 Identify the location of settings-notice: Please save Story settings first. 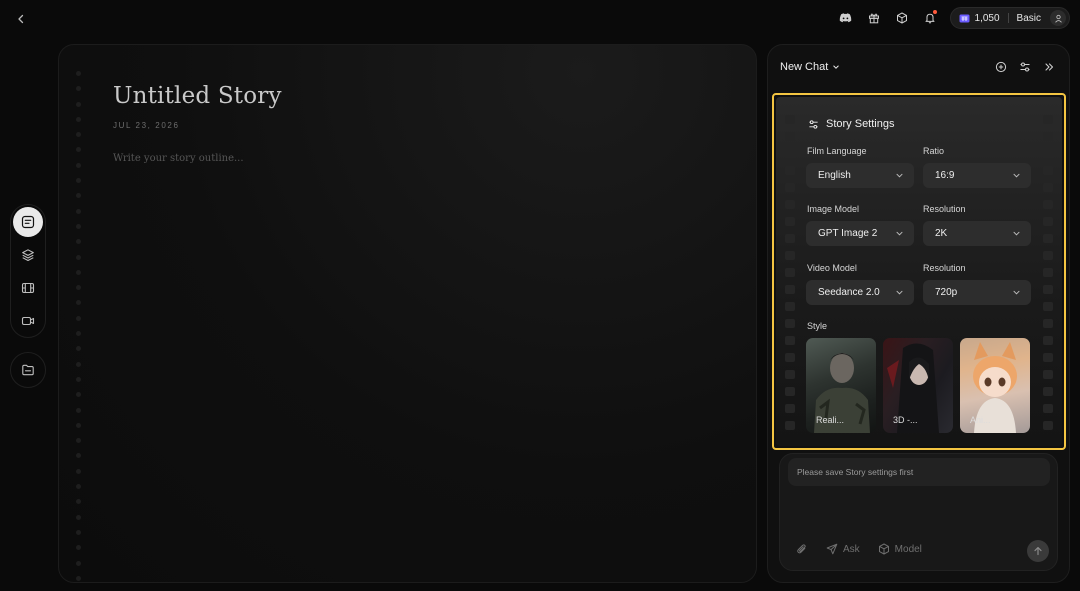
(919, 472).